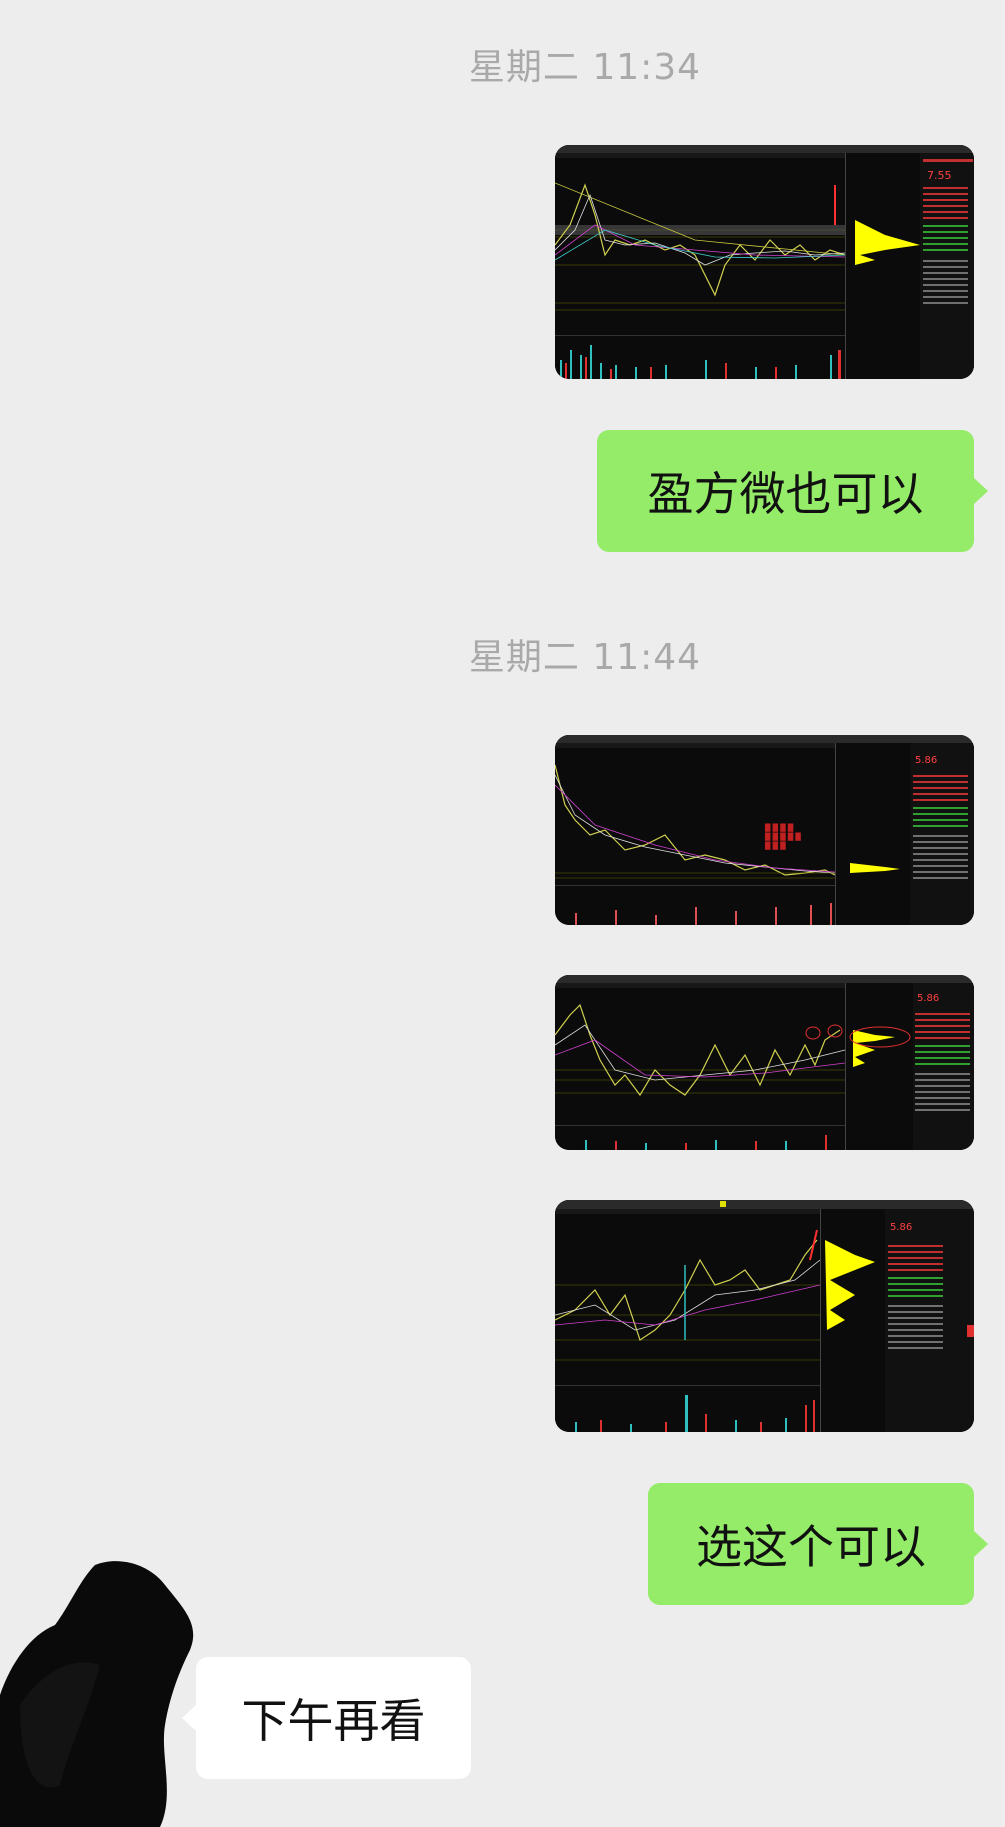  I want to click on stock-chart-image: █ █ █ █ █ █ █ █ █ █ █ █ 5.86, so click(764, 830).